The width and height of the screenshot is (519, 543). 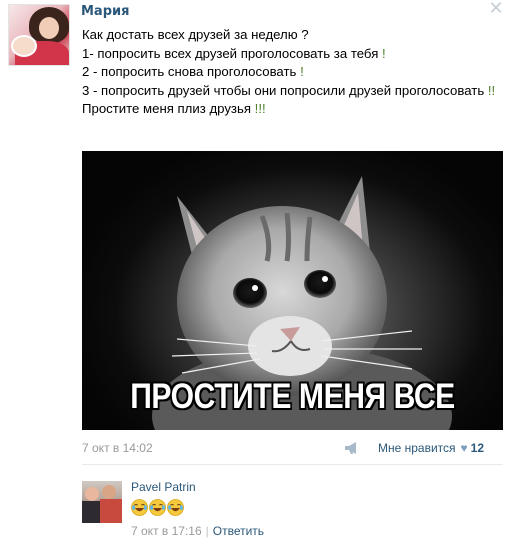 What do you see at coordinates (193, 71) in the screenshot?
I see `post-text-line: 2 - попросить снова проголосовать !` at bounding box center [193, 71].